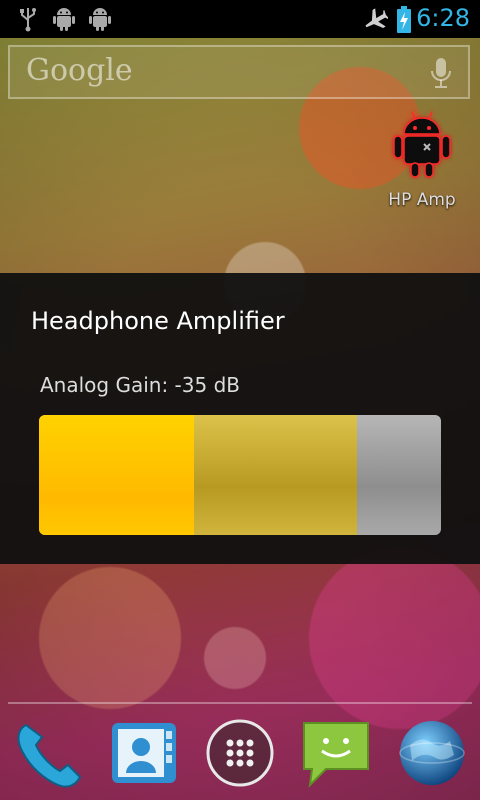 Image resolution: width=480 pixels, height=800 pixels. What do you see at coordinates (240, 703) in the screenshot?
I see `dock-divider` at bounding box center [240, 703].